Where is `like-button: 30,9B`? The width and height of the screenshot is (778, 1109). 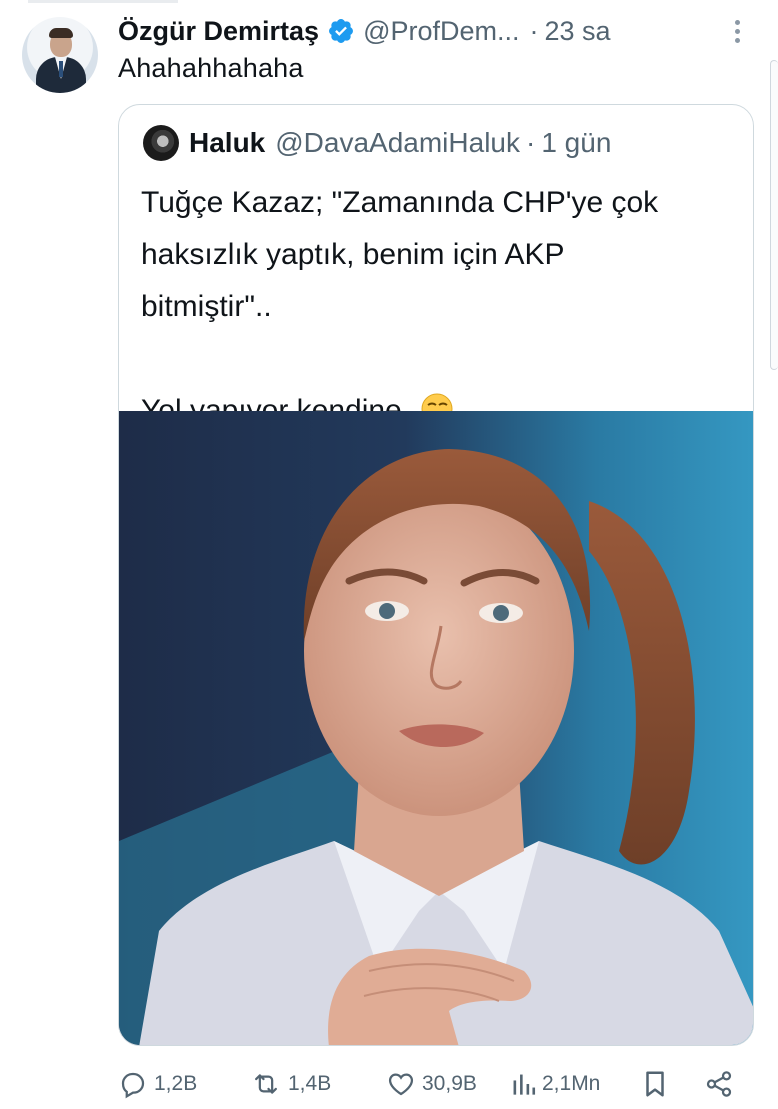
like-button: 30,9B is located at coordinates (431, 1084).